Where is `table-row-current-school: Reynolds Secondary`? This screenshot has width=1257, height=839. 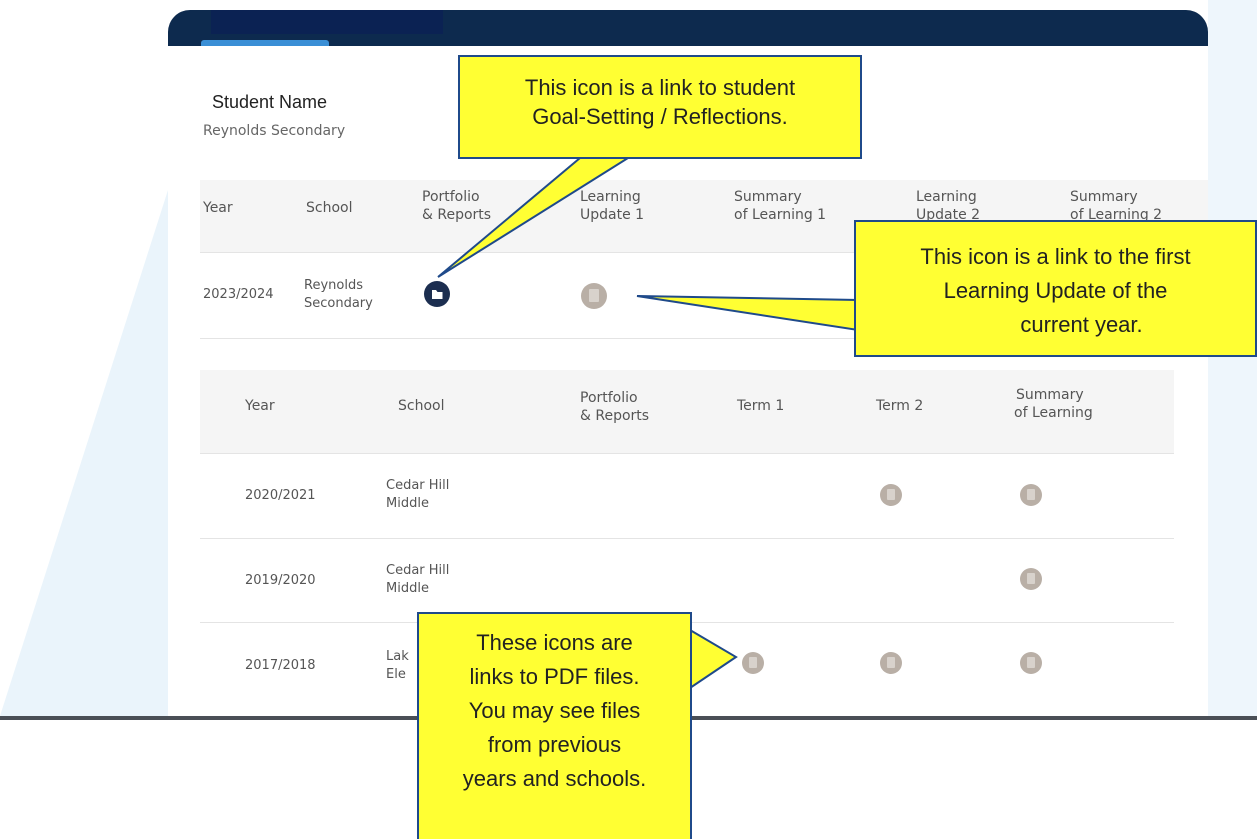
table-row-current-school: Reynolds Secondary is located at coordinates (338, 294).